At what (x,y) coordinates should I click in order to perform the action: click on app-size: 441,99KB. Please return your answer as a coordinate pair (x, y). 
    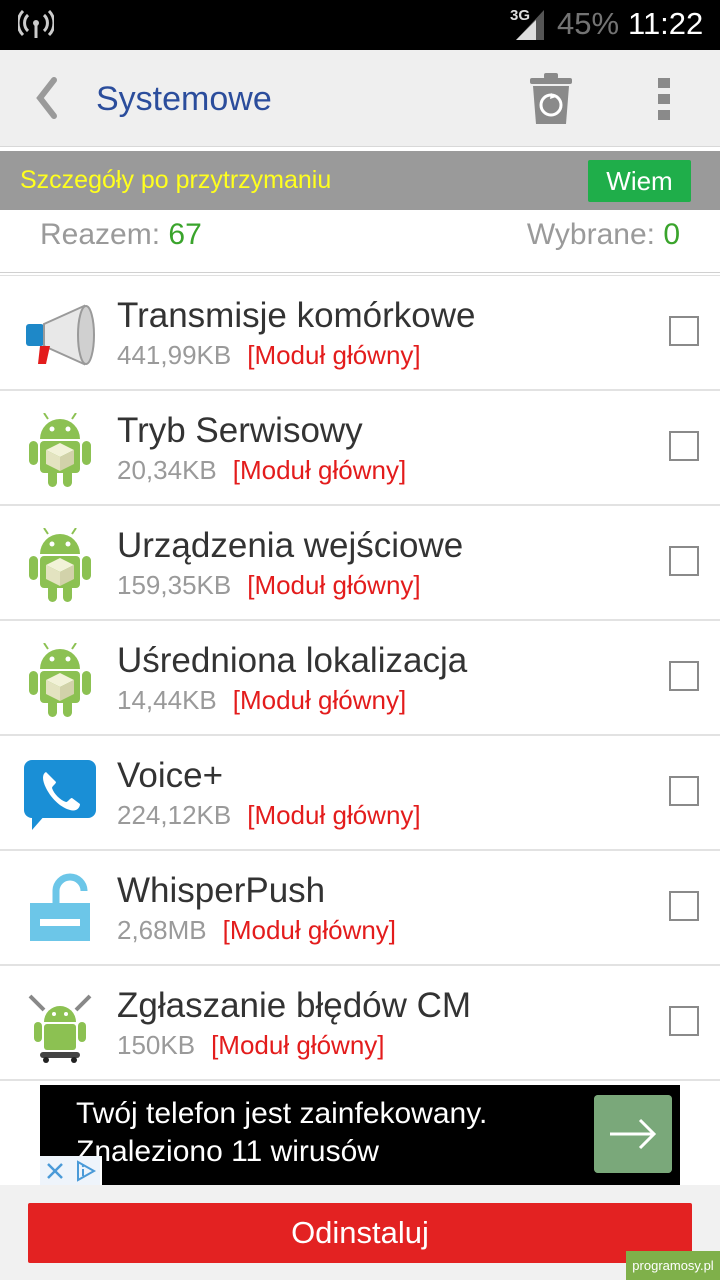
    Looking at the image, I should click on (174, 355).